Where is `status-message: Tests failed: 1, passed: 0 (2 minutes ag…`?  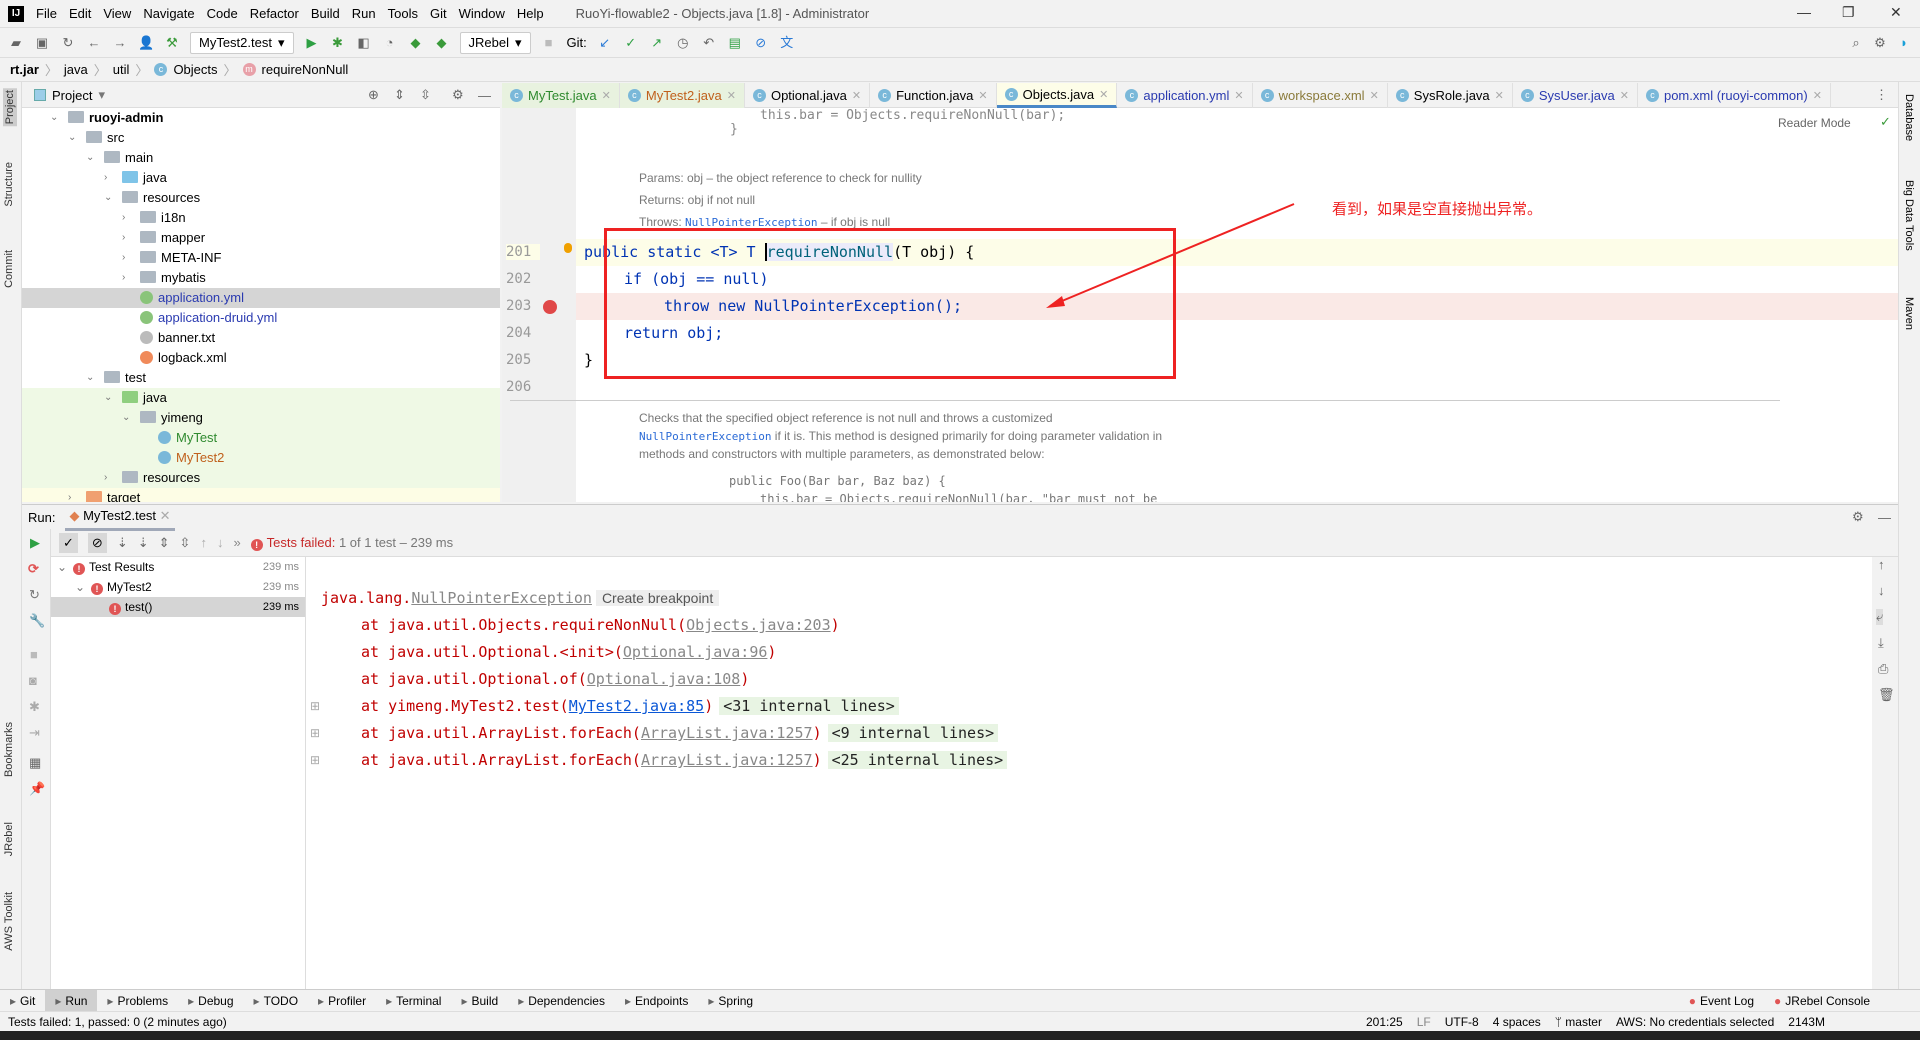
status-message: Tests failed: 1, passed: 0 (2 minutes ag… is located at coordinates (117, 1022).